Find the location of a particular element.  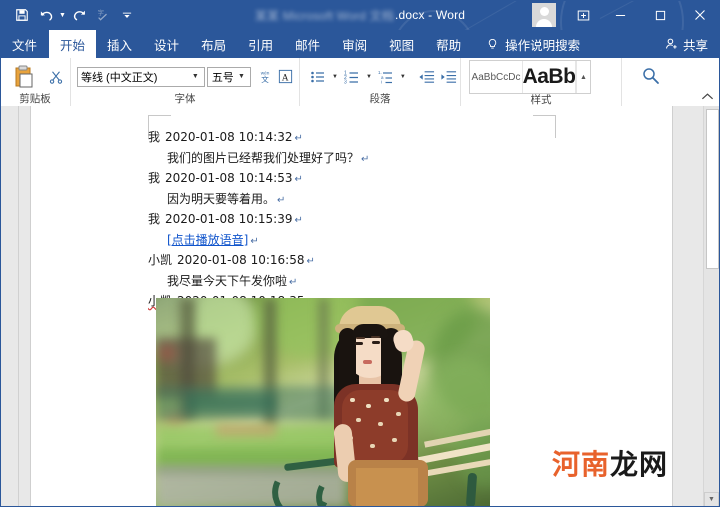

clipboard-group-label: 剪贴板 is located at coordinates (35, 99).